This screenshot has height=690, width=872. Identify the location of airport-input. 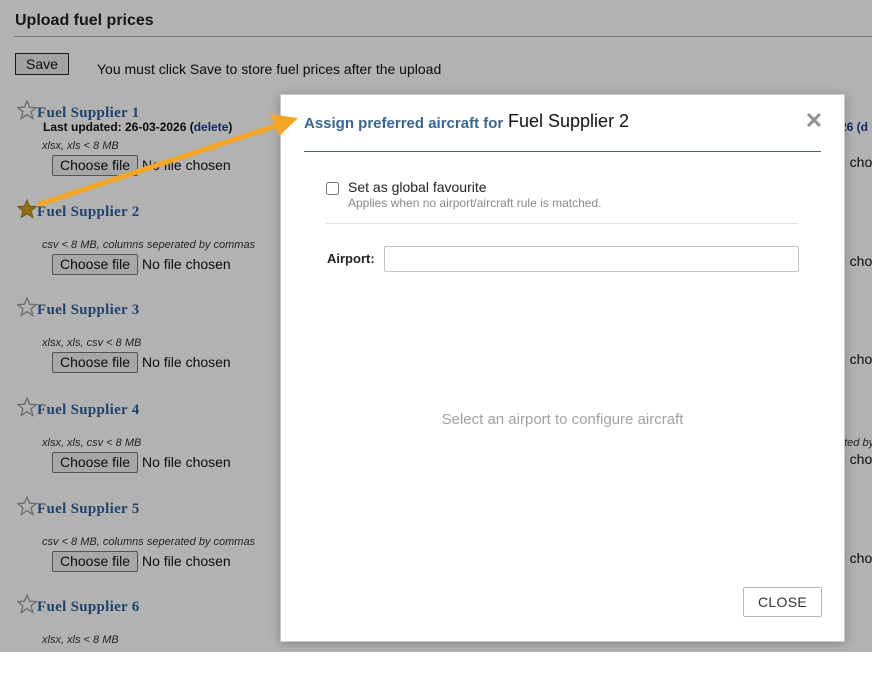
(591, 259).